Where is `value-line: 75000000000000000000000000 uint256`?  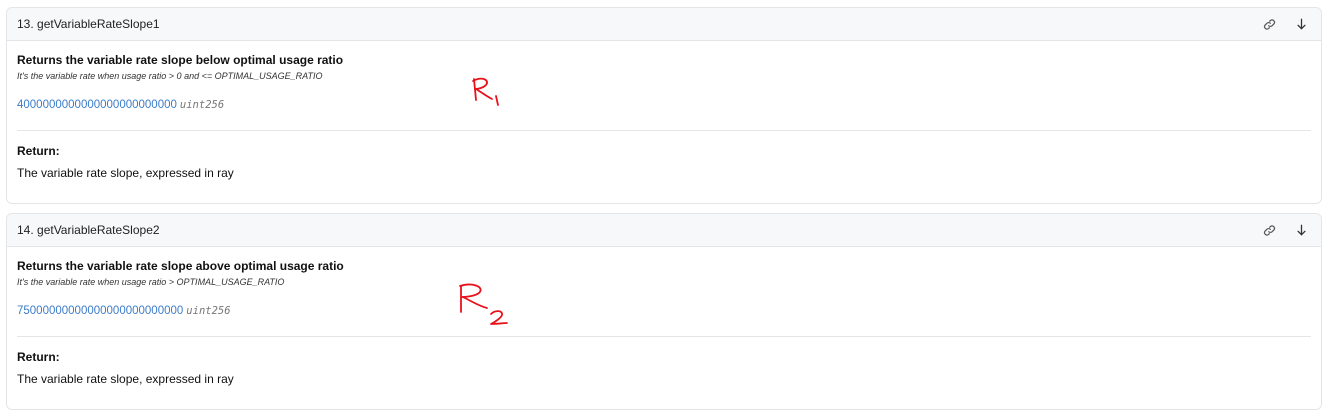 value-line: 75000000000000000000000000 uint256 is located at coordinates (664, 311).